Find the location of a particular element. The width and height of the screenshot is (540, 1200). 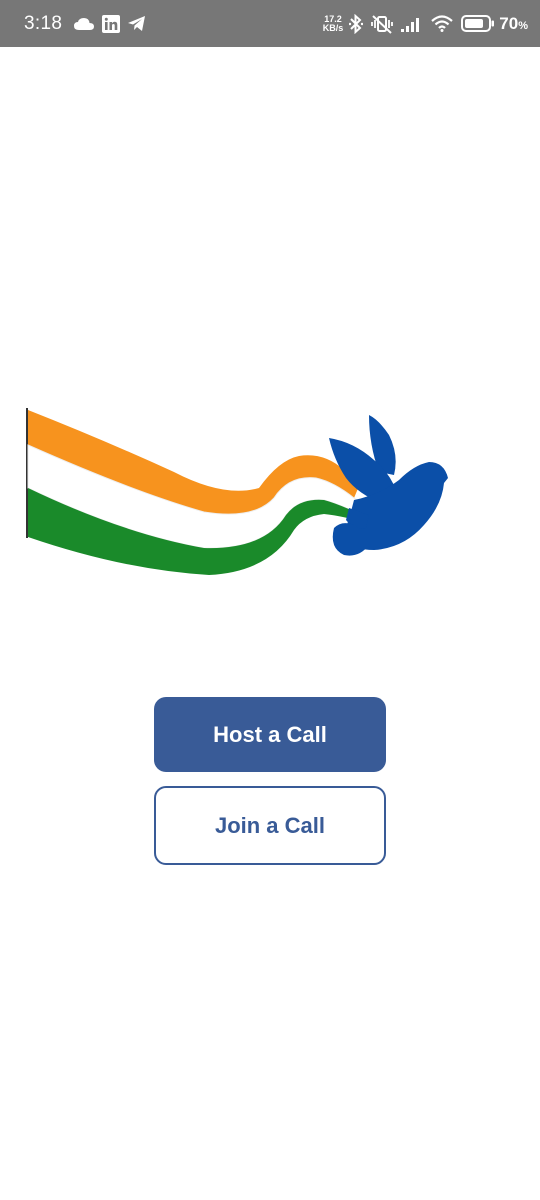

battery-percentage: 70% is located at coordinates (513, 24).